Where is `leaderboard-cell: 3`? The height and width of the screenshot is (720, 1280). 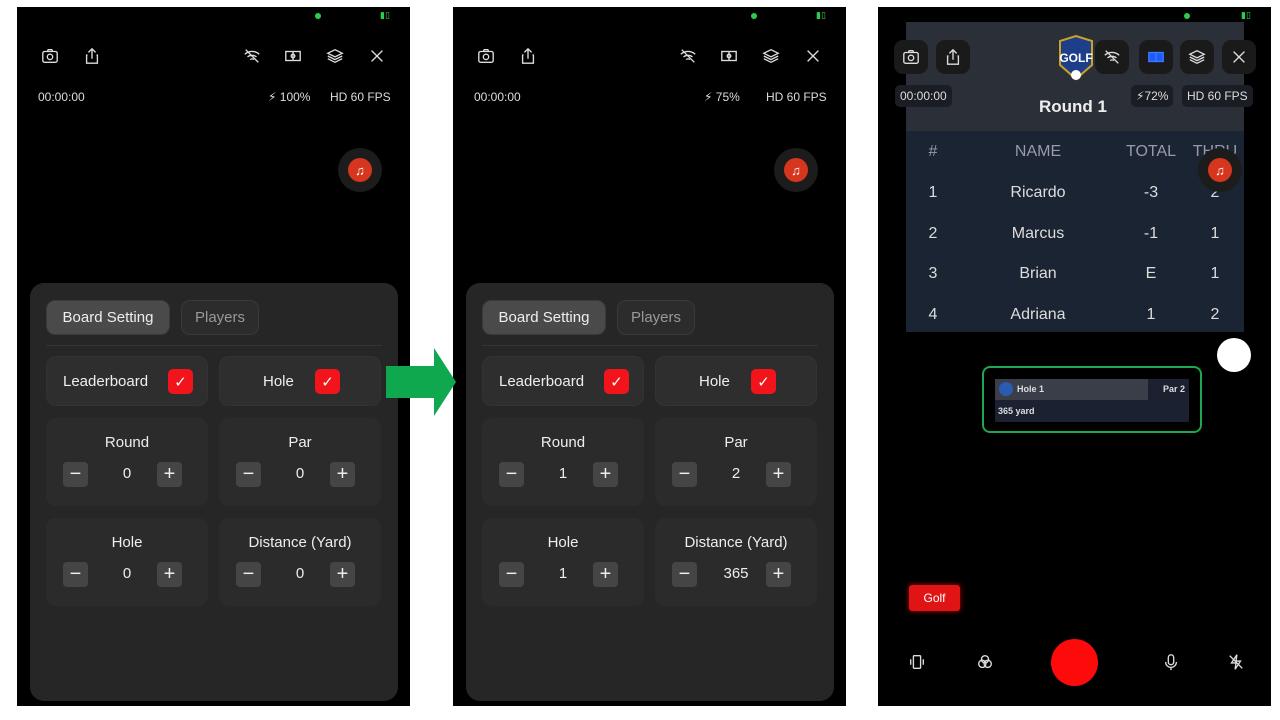 leaderboard-cell: 3 is located at coordinates (933, 273).